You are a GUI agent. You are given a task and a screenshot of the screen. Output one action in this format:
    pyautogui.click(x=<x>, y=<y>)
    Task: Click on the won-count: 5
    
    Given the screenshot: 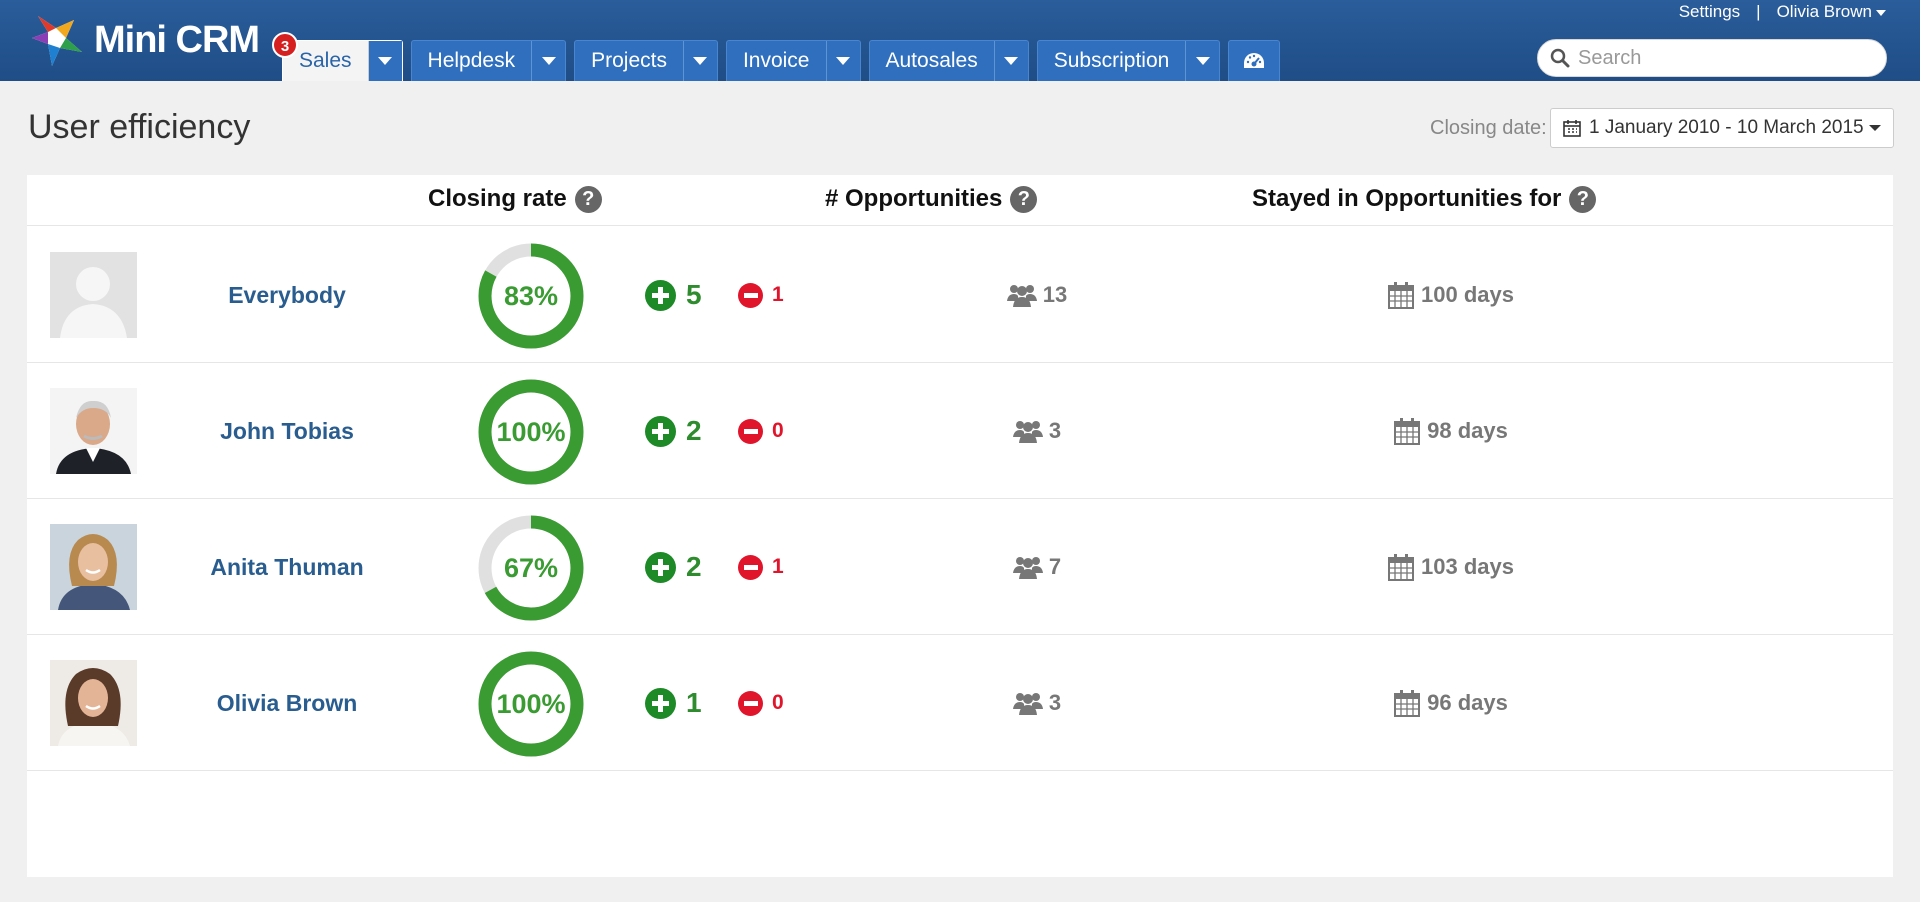 What is the action you would take?
    pyautogui.click(x=673, y=295)
    